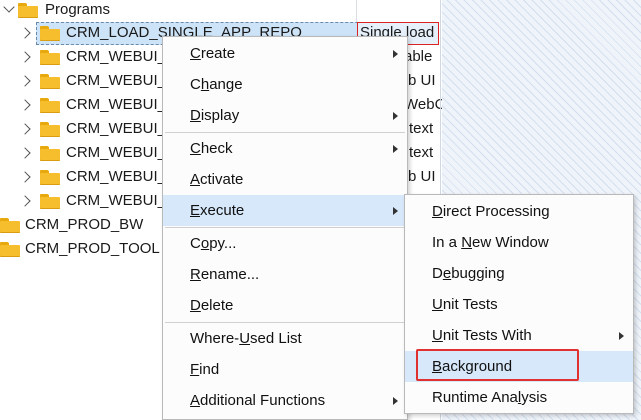  What do you see at coordinates (285, 400) in the screenshot?
I see `menu-item-additional-functions: Additional Functions` at bounding box center [285, 400].